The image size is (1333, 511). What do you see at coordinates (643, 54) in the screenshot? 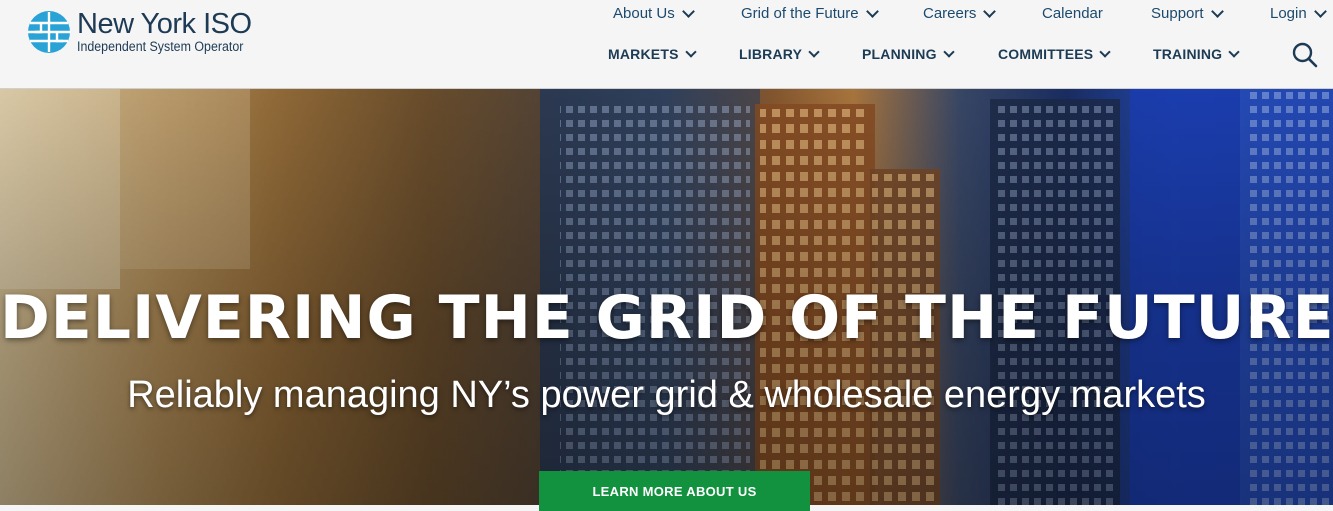
I see `nav-label: MARKETS` at bounding box center [643, 54].